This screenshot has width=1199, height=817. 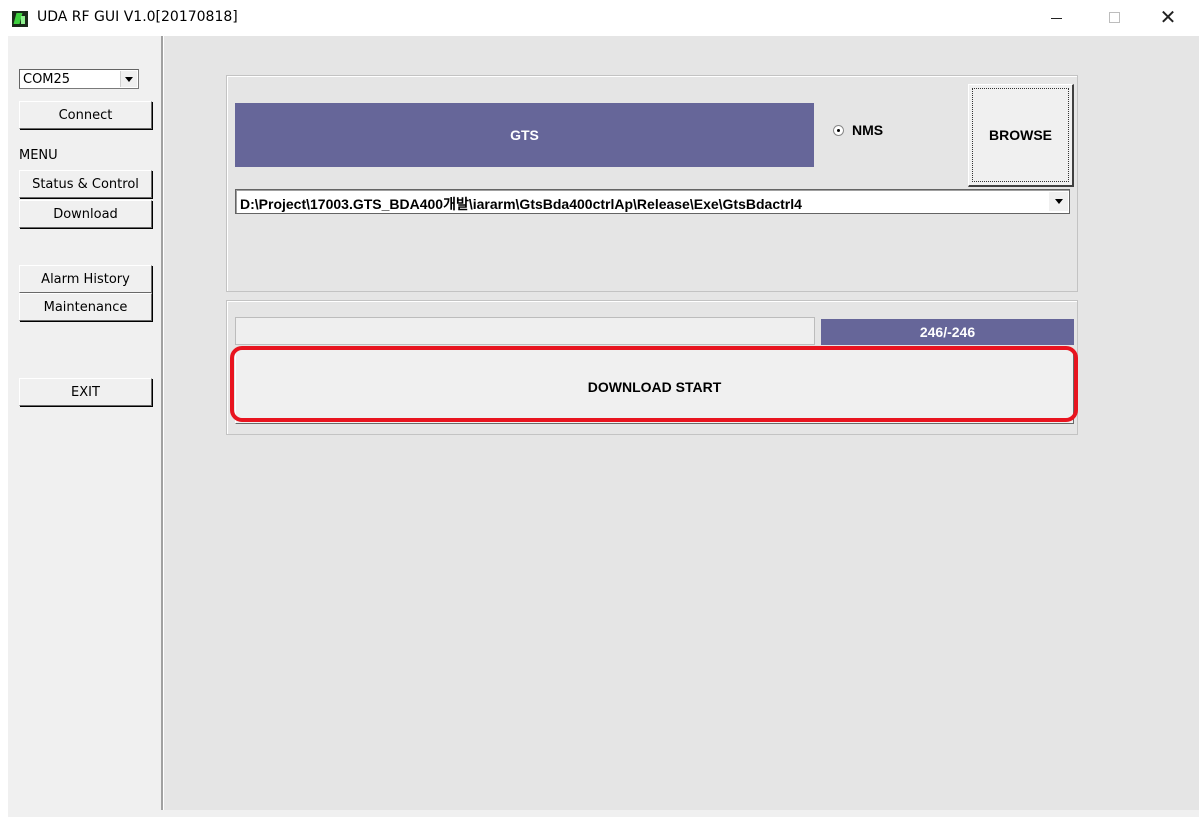 What do you see at coordinates (85, 307) in the screenshot?
I see `sidebar-item-maintenance: Maintenance` at bounding box center [85, 307].